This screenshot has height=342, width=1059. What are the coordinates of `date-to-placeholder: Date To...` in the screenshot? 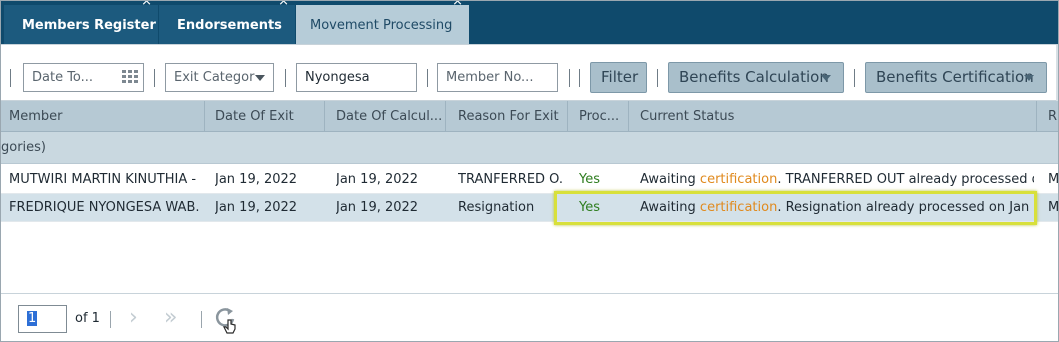 It's located at (63, 77).